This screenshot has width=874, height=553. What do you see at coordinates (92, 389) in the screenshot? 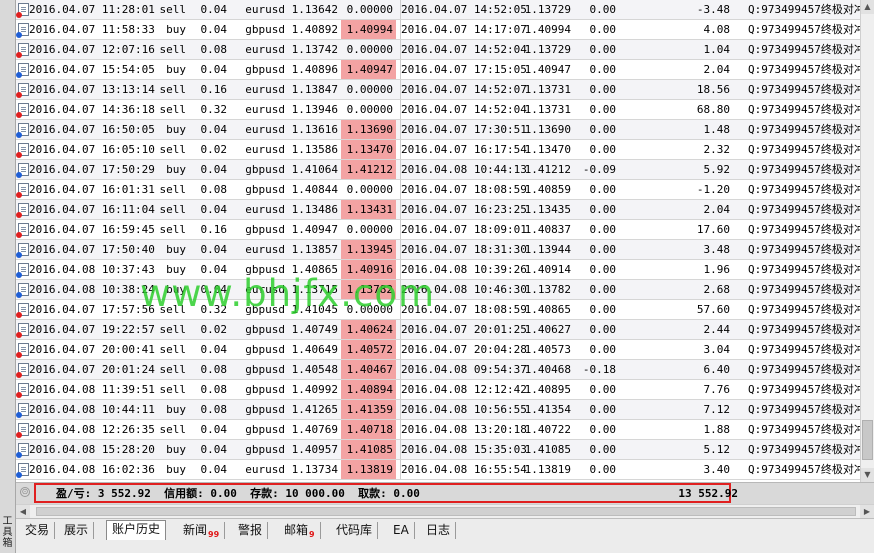
I see `open-time-cell: 2016.04.08 11:39:51` at bounding box center [92, 389].